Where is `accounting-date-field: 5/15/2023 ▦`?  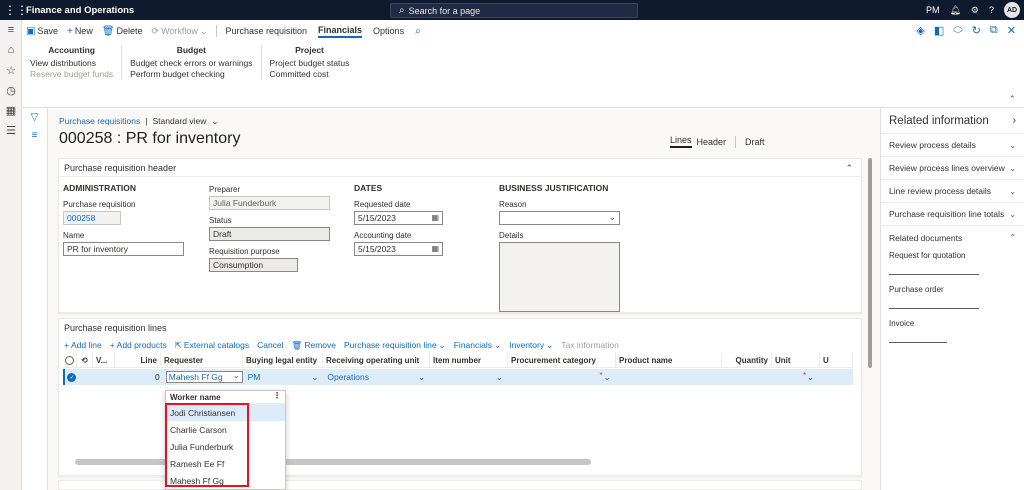 accounting-date-field: 5/15/2023 ▦ is located at coordinates (398, 249).